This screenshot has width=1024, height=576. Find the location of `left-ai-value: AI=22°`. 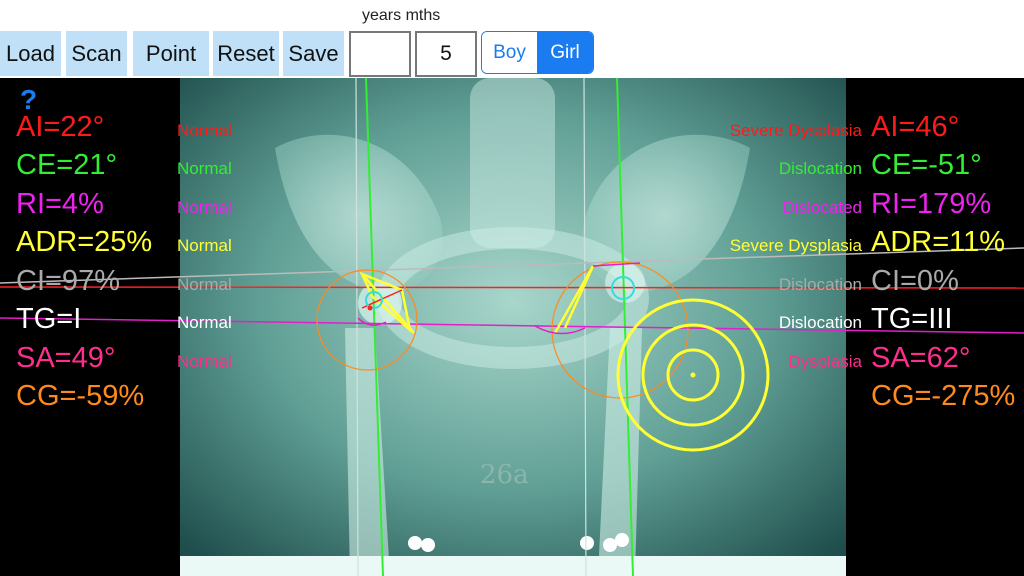

left-ai-value: AI=22° is located at coordinates (60, 127).